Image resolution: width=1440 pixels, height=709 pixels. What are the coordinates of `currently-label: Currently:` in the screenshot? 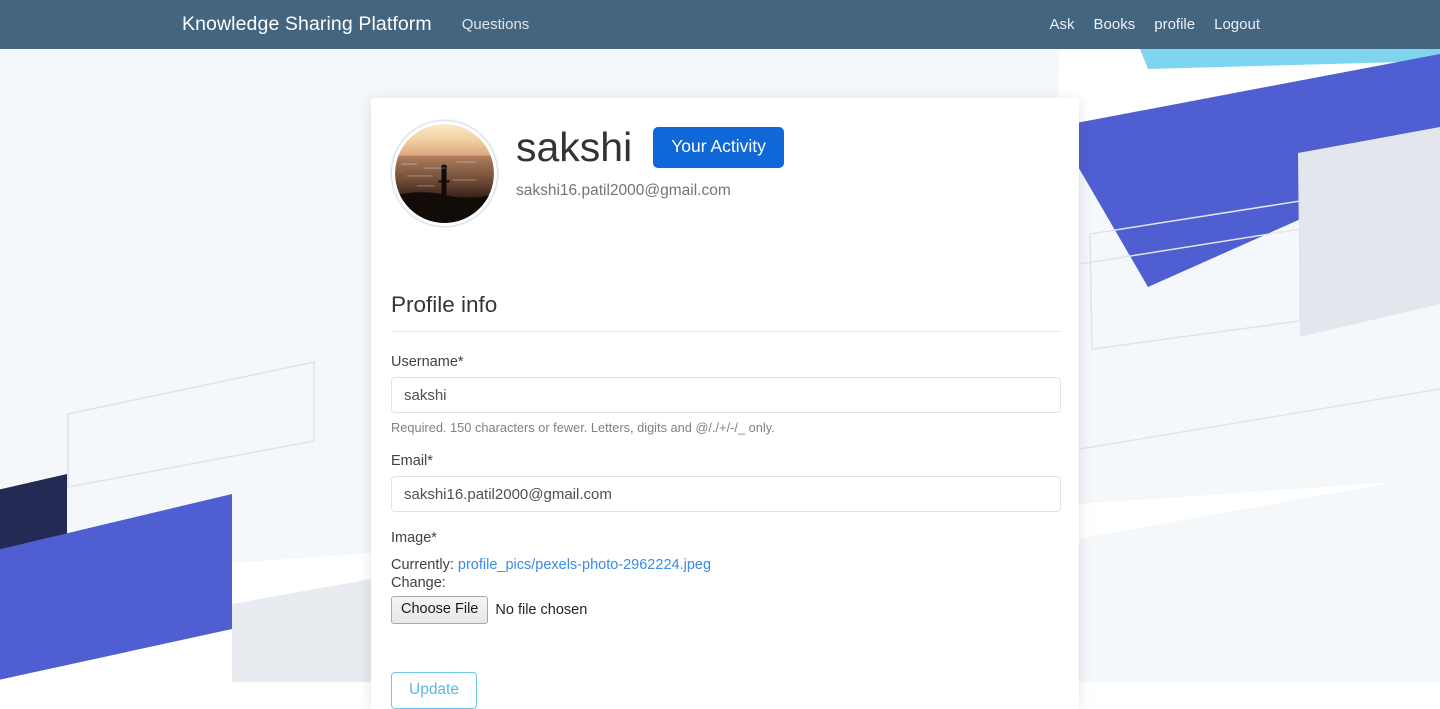 It's located at (422, 565).